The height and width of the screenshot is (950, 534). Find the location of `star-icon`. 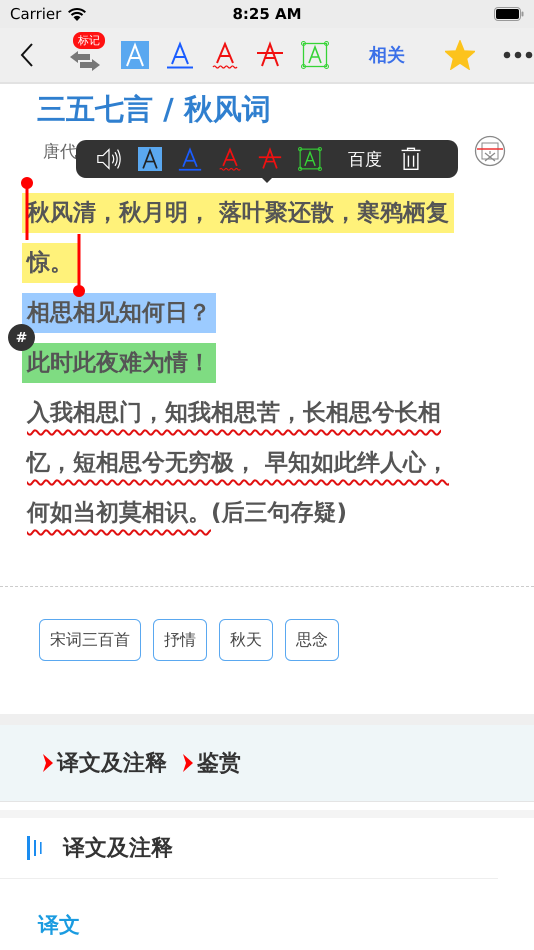

star-icon is located at coordinates (460, 55).